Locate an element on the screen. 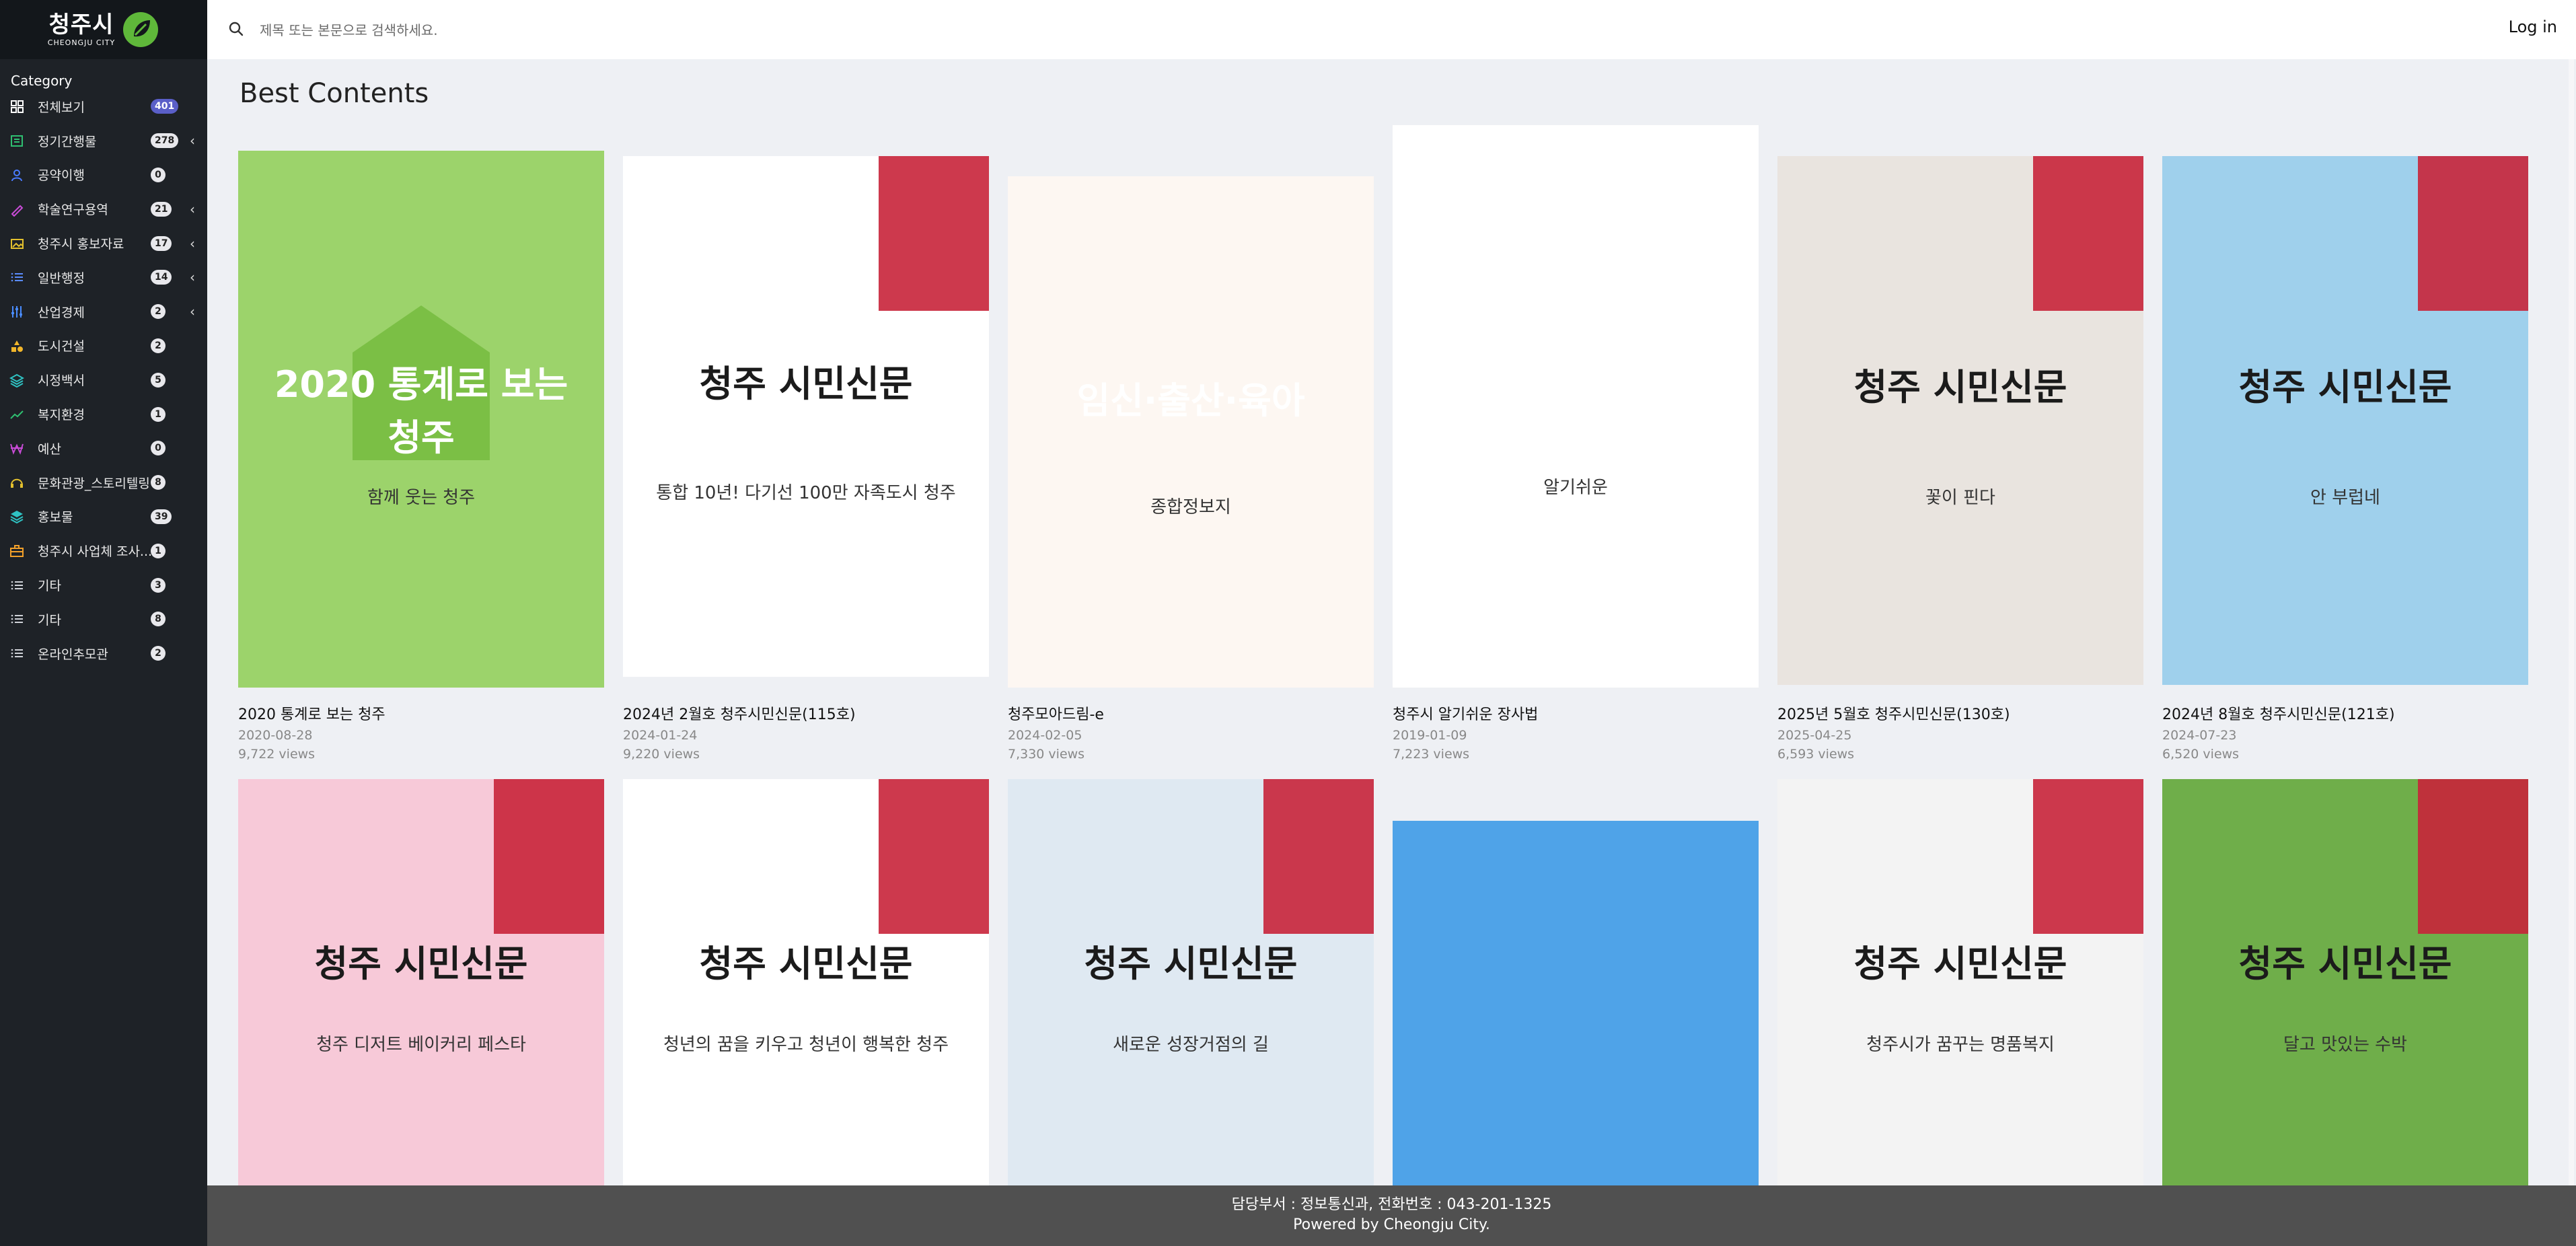  card-thumbnail: 청주 시민신문 안 부럽네 is located at coordinates (2345, 420).